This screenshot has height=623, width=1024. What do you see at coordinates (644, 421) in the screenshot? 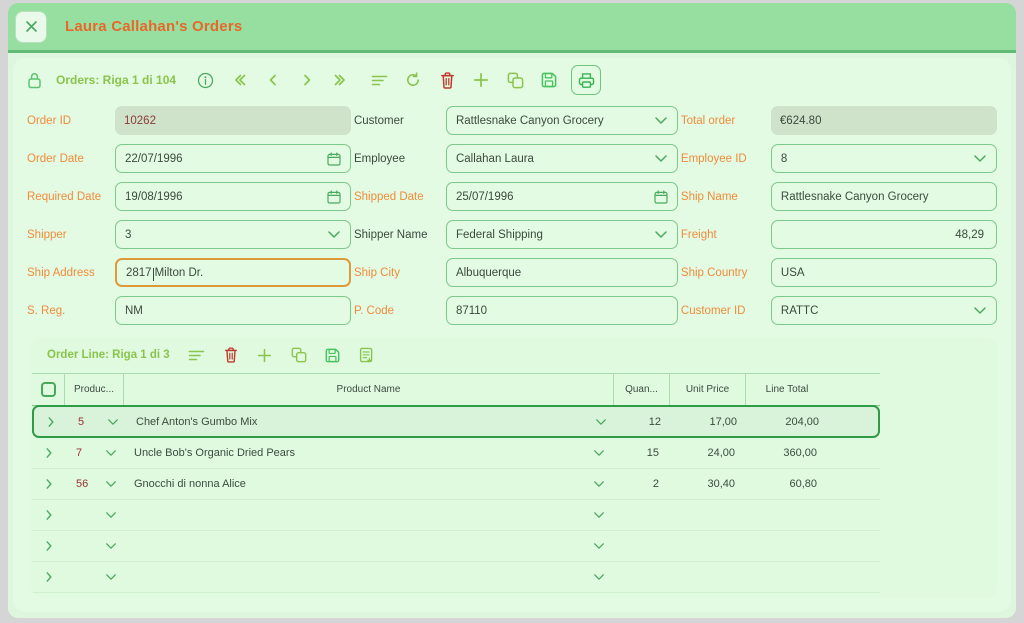
I see `cell-quantity: 12` at bounding box center [644, 421].